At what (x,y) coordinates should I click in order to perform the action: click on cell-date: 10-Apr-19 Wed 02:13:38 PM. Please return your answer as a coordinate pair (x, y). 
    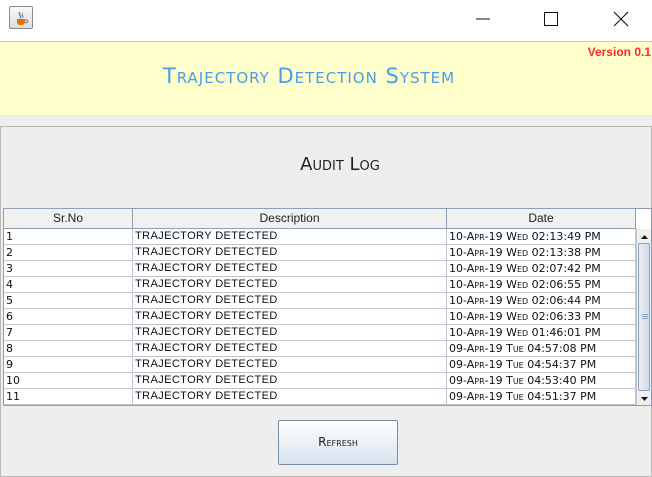
    Looking at the image, I should click on (541, 252).